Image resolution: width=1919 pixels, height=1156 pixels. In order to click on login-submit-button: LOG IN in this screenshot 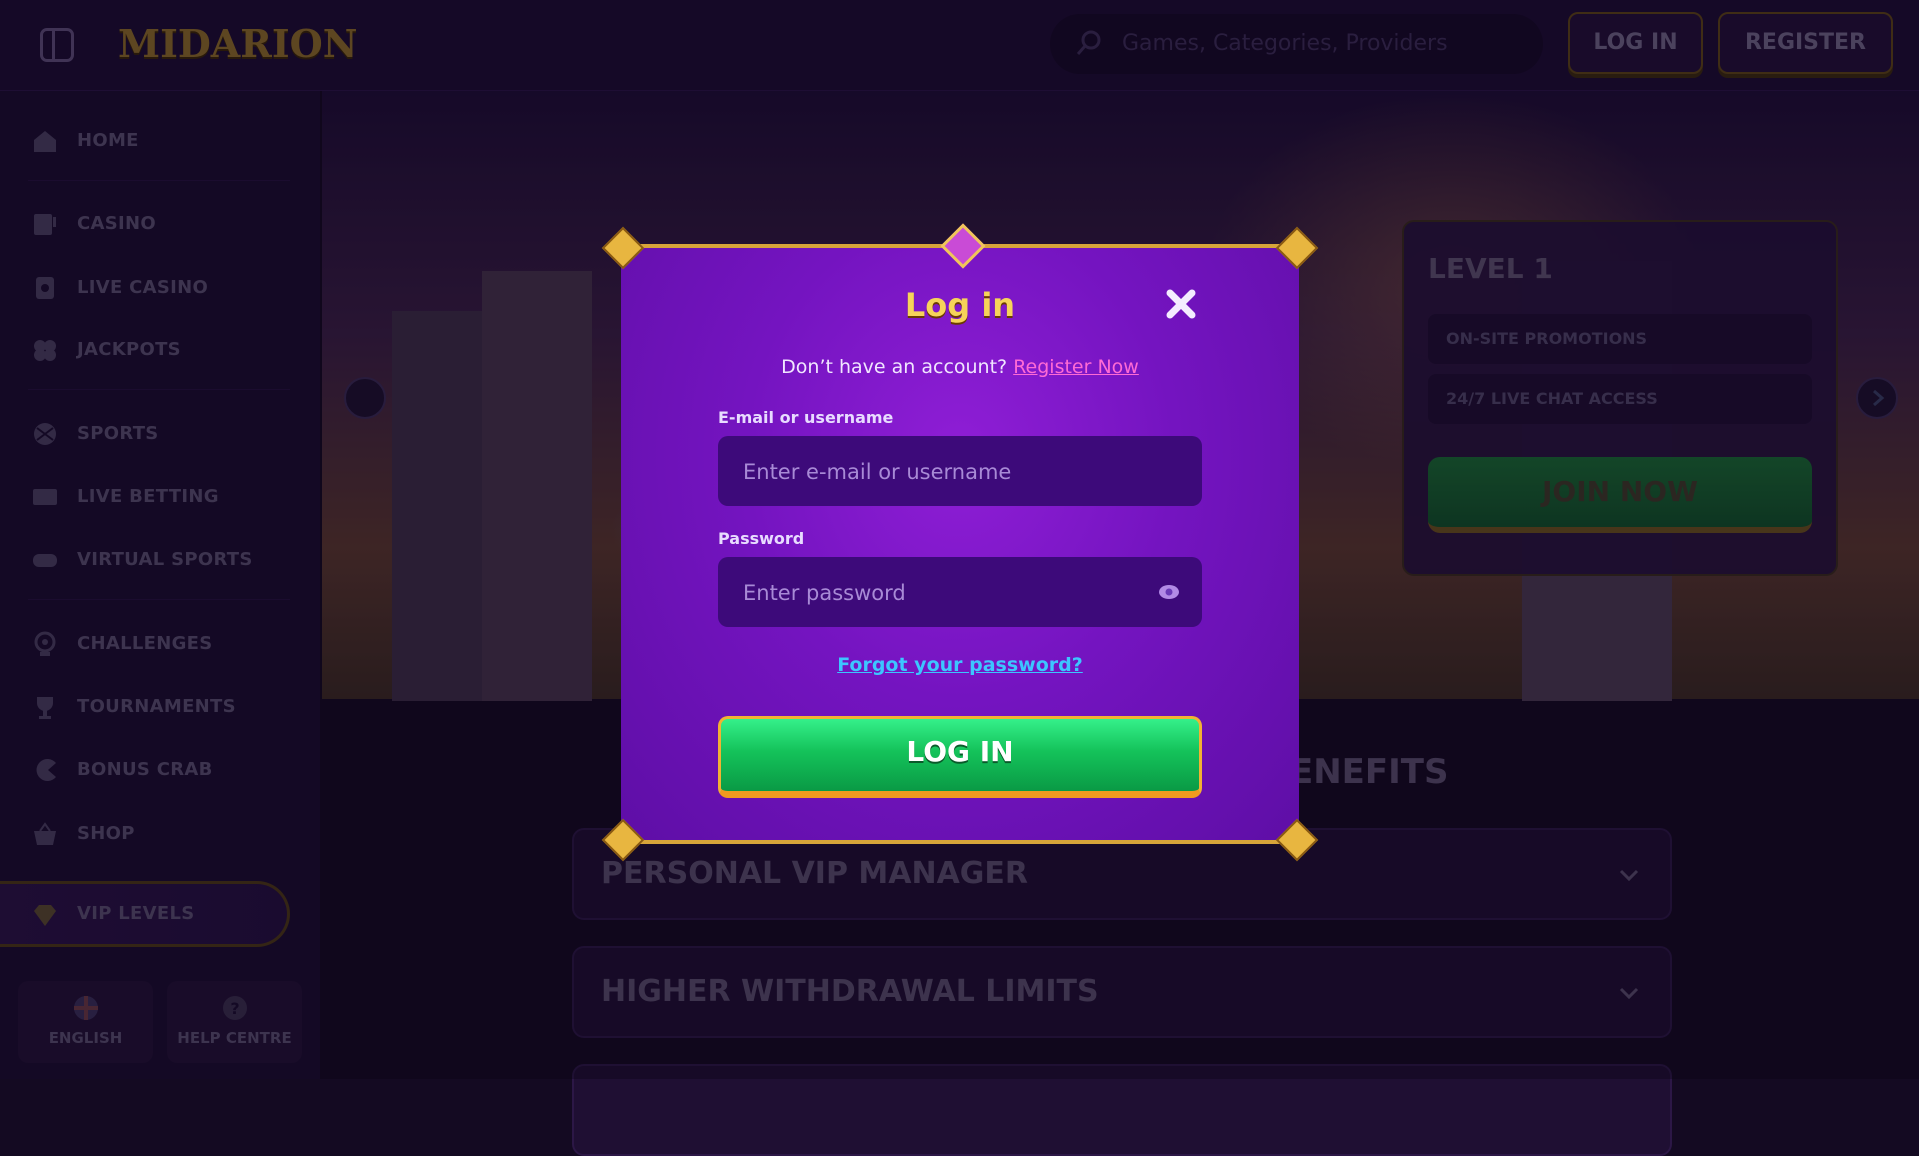, I will do `click(960, 757)`.